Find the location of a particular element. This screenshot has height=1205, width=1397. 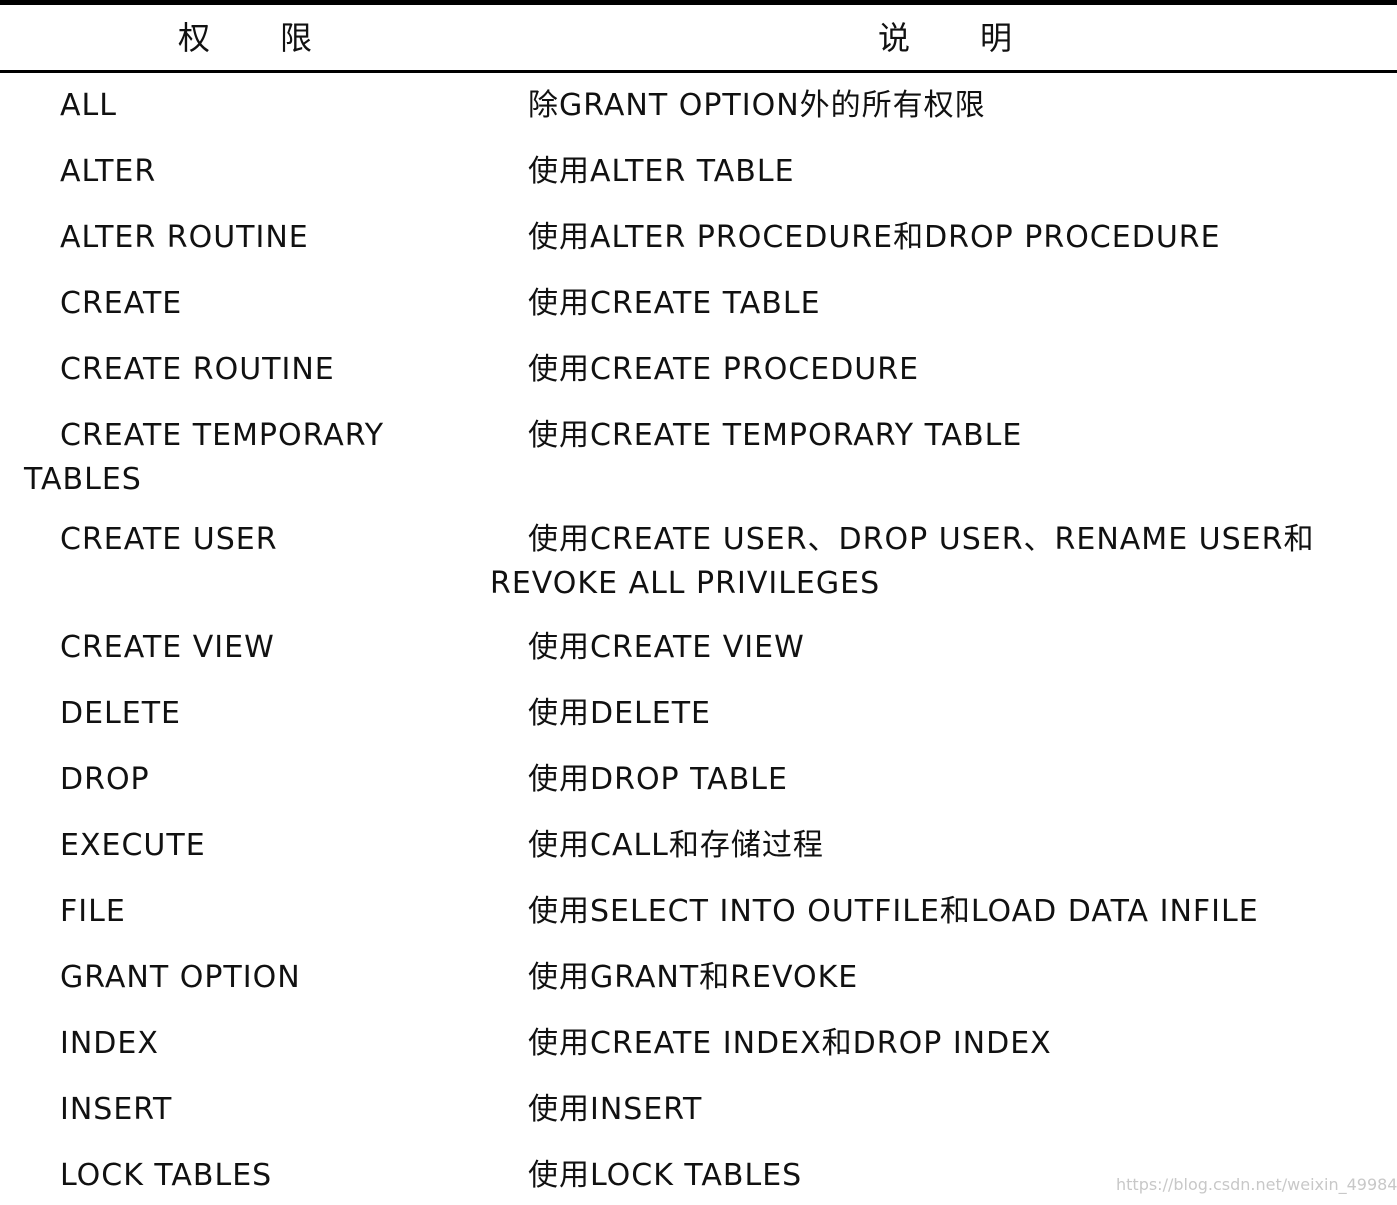

row-privilege: CREATE is located at coordinates (121, 303).